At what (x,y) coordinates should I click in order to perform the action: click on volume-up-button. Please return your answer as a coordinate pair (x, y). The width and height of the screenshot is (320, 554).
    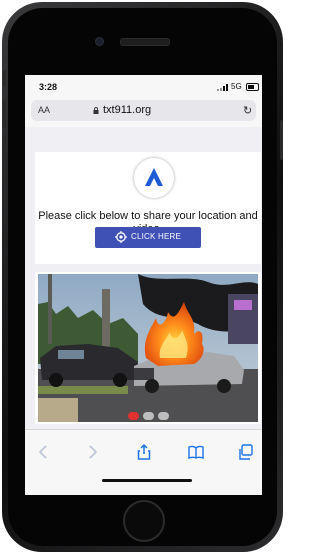
    Looking at the image, I should click on (4, 114).